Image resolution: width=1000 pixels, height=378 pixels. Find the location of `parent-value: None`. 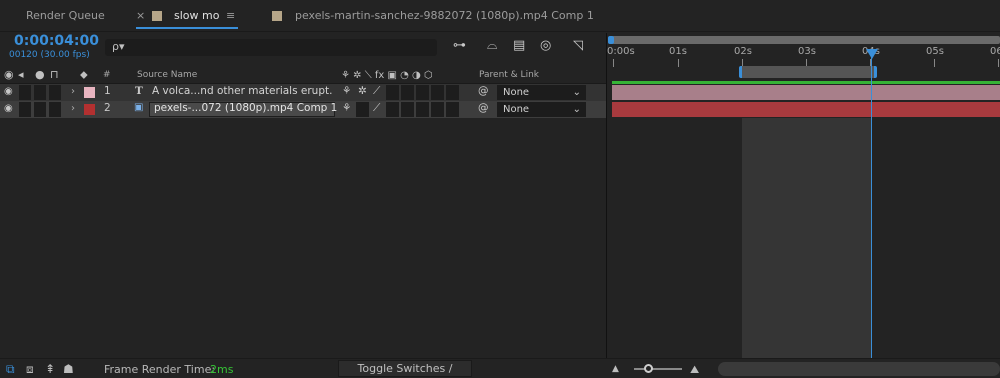

parent-value: None is located at coordinates (516, 92).